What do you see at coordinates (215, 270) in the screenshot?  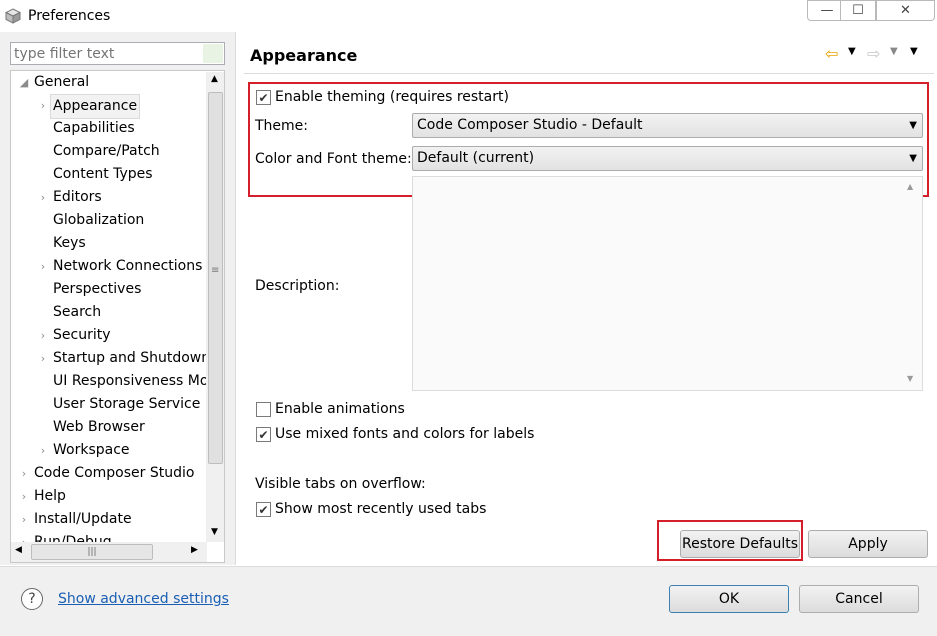 I see `vertical-thumb-grip: ≡` at bounding box center [215, 270].